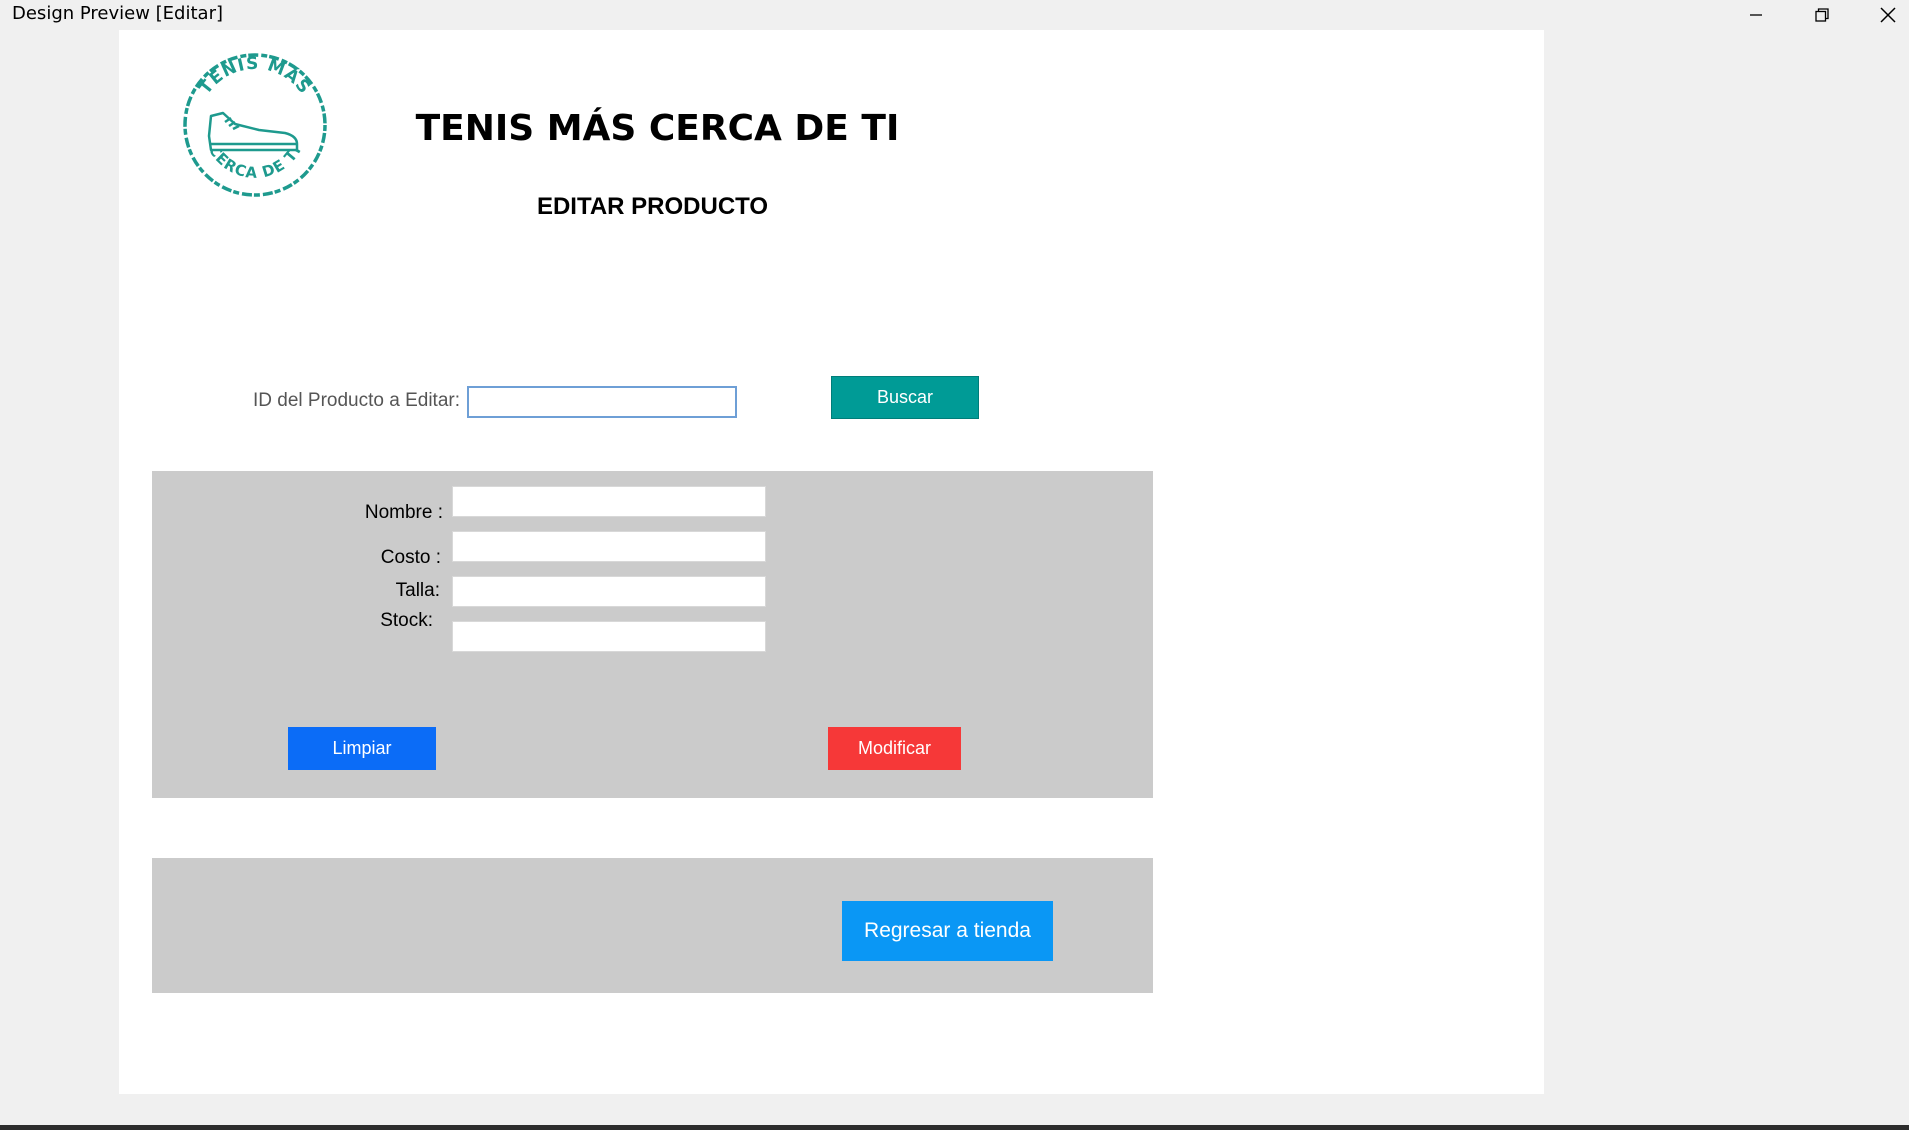 The width and height of the screenshot is (1909, 1130). I want to click on window-title: Design Preview [Editar], so click(117, 13).